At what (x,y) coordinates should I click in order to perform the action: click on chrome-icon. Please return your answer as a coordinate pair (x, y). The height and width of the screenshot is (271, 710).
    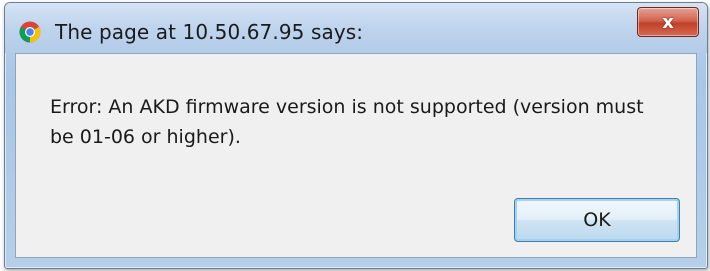
    Looking at the image, I should click on (30, 32).